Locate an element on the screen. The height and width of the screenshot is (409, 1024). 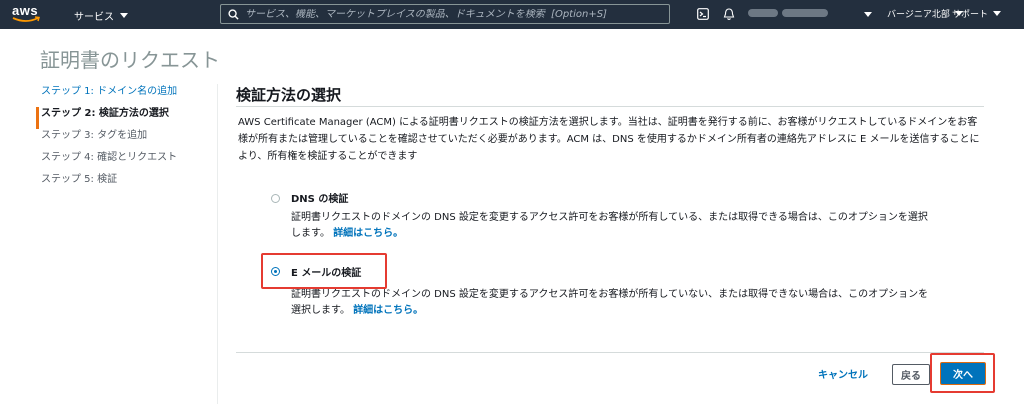
aws-logo: aws is located at coordinates (29, 15).